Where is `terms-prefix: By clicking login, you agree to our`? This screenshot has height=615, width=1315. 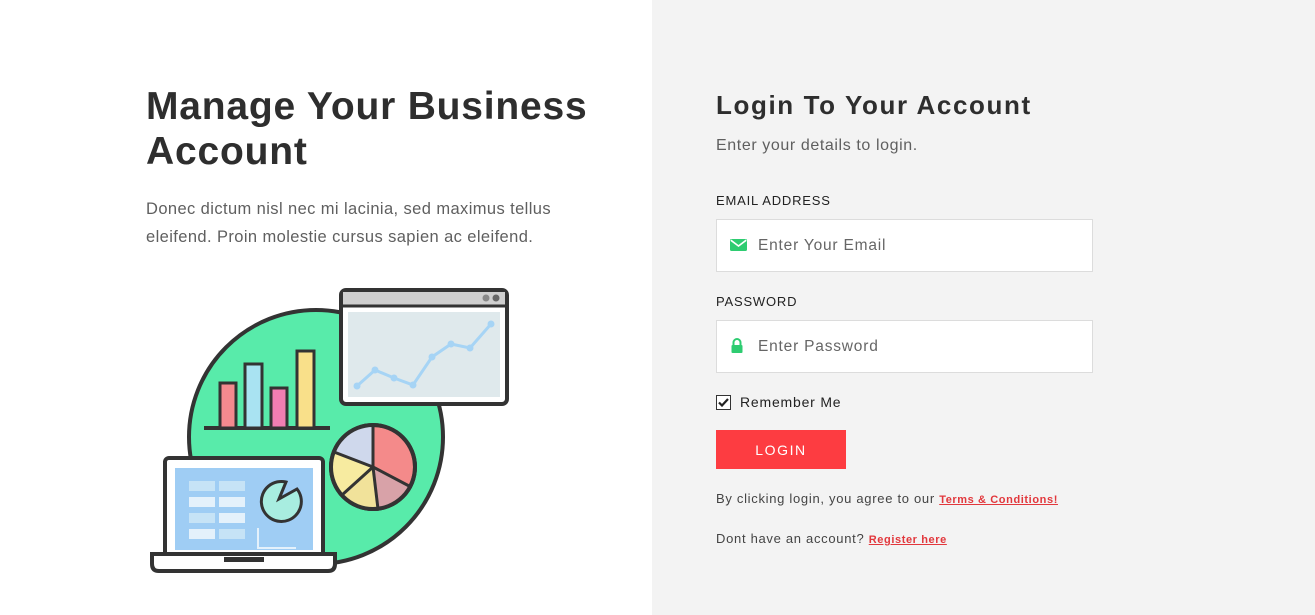
terms-prefix: By clicking login, you agree to our is located at coordinates (825, 498).